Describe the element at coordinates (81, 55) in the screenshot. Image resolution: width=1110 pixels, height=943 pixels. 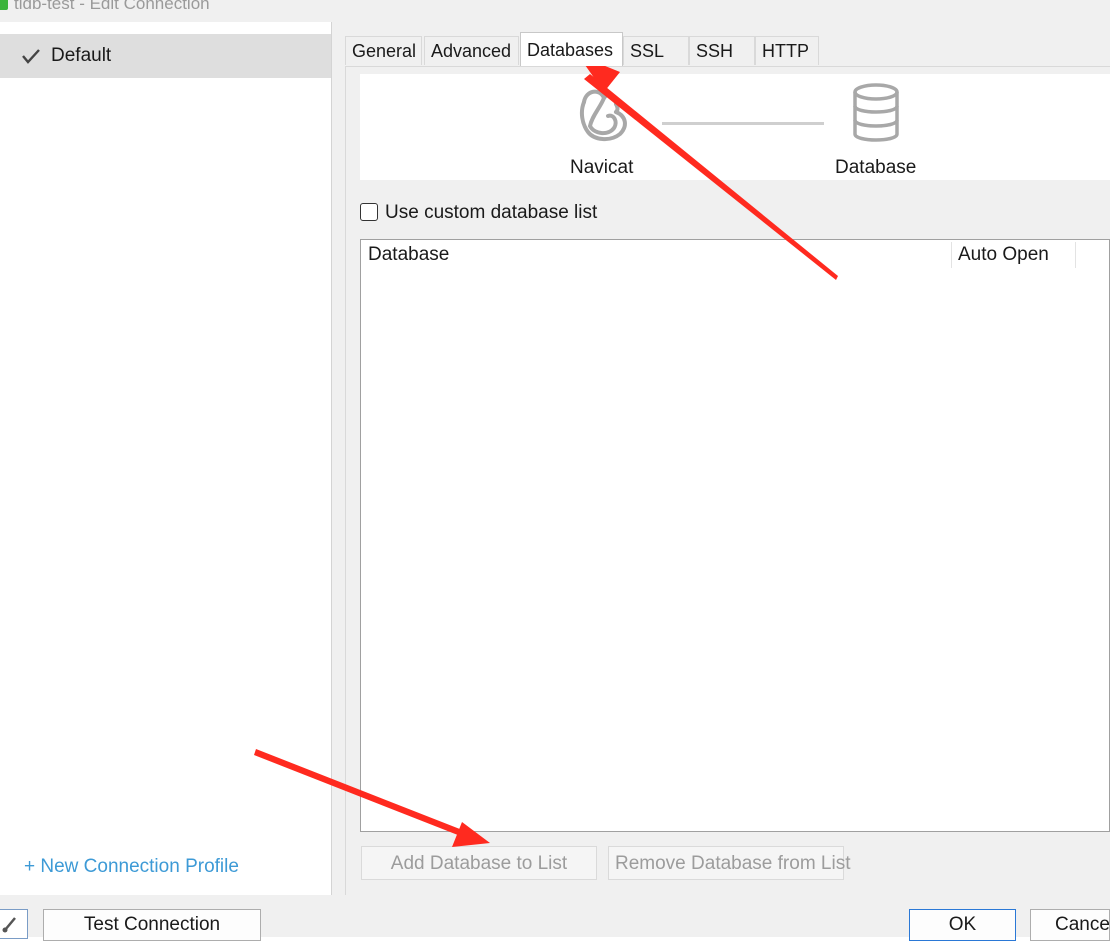
I see `sidebar-item-label: Default` at that location.